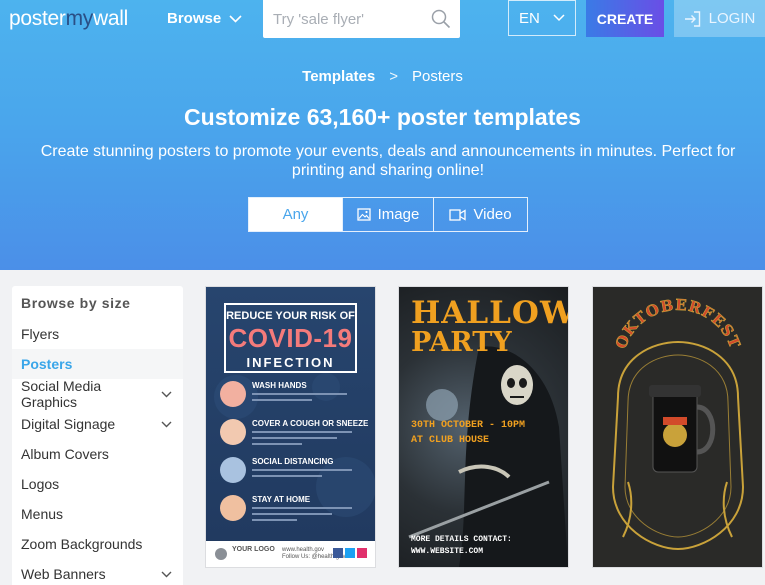  What do you see at coordinates (732, 18) in the screenshot?
I see `login-label: LOGIN` at bounding box center [732, 18].